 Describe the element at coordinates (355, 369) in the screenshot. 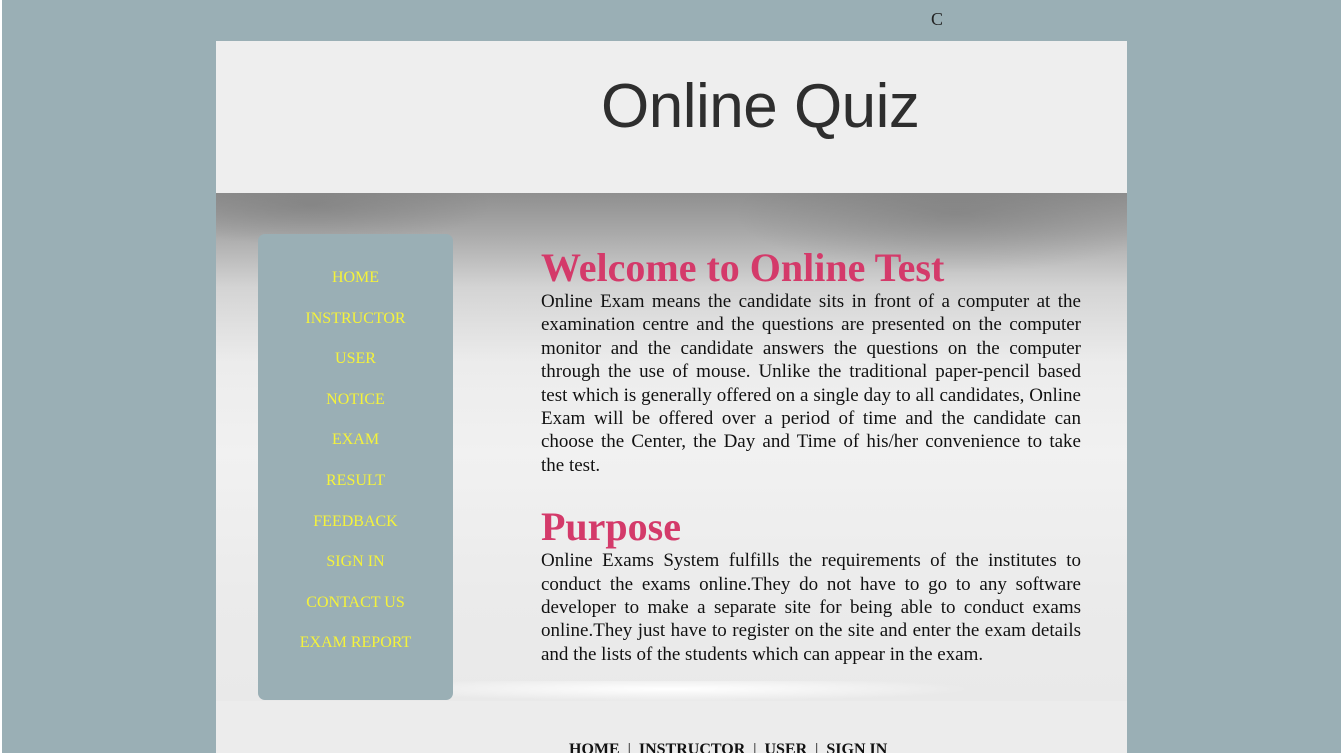

I see `sidebar-item-user: USER` at that location.